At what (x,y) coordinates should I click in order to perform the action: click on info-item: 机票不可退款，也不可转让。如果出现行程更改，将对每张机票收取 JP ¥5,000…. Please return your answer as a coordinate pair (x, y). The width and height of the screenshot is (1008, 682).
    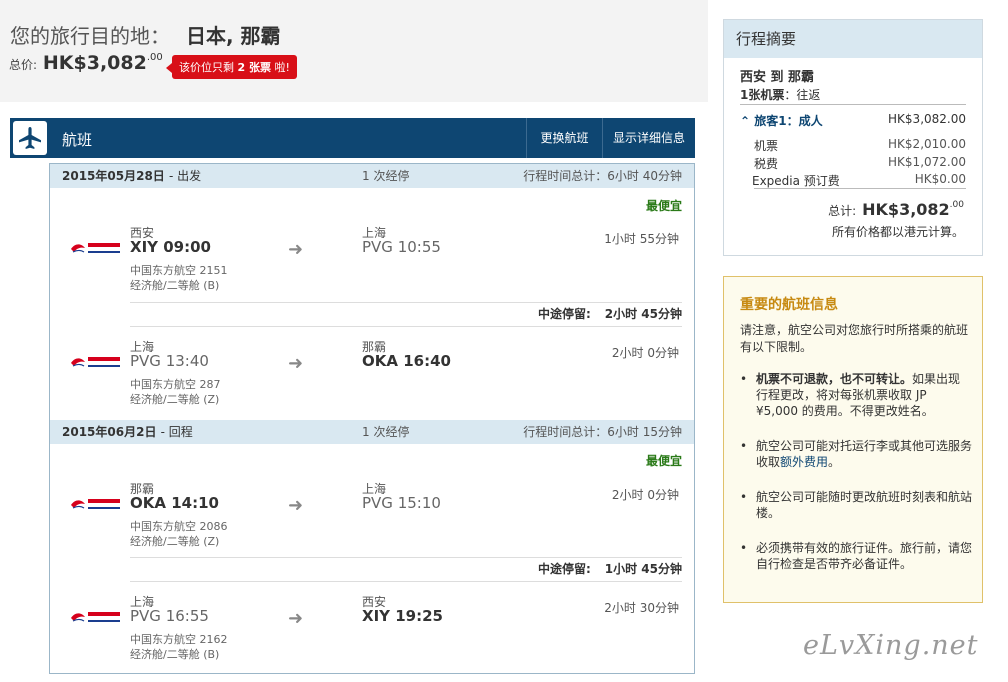
    Looking at the image, I should click on (856, 395).